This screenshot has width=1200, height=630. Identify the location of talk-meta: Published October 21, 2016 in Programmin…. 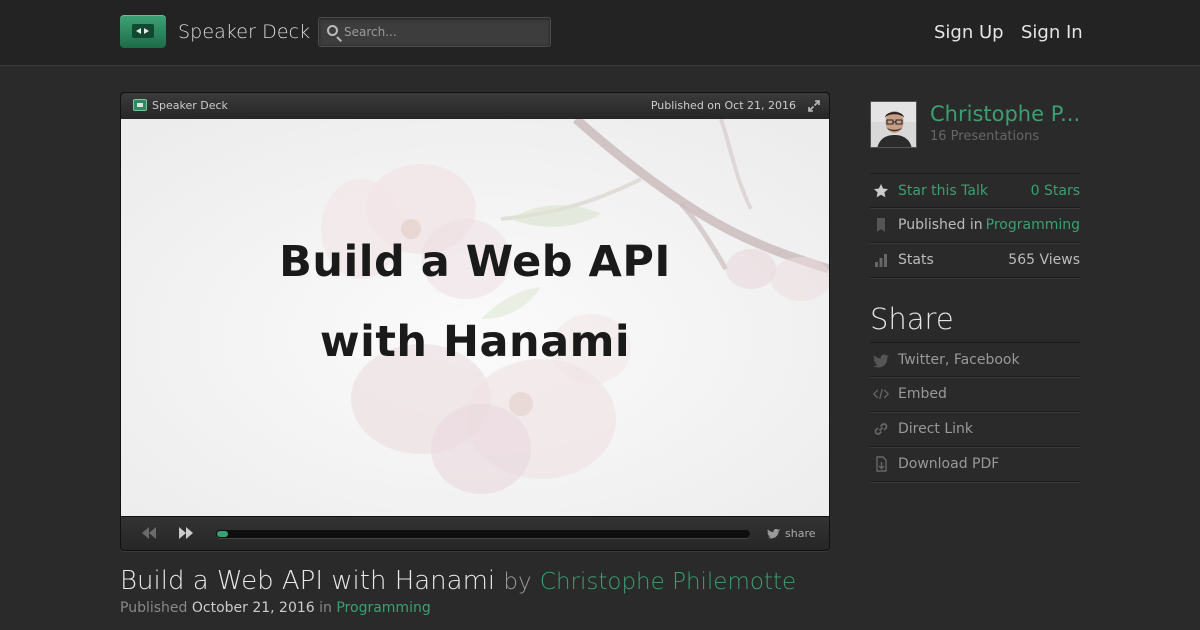
(275, 608).